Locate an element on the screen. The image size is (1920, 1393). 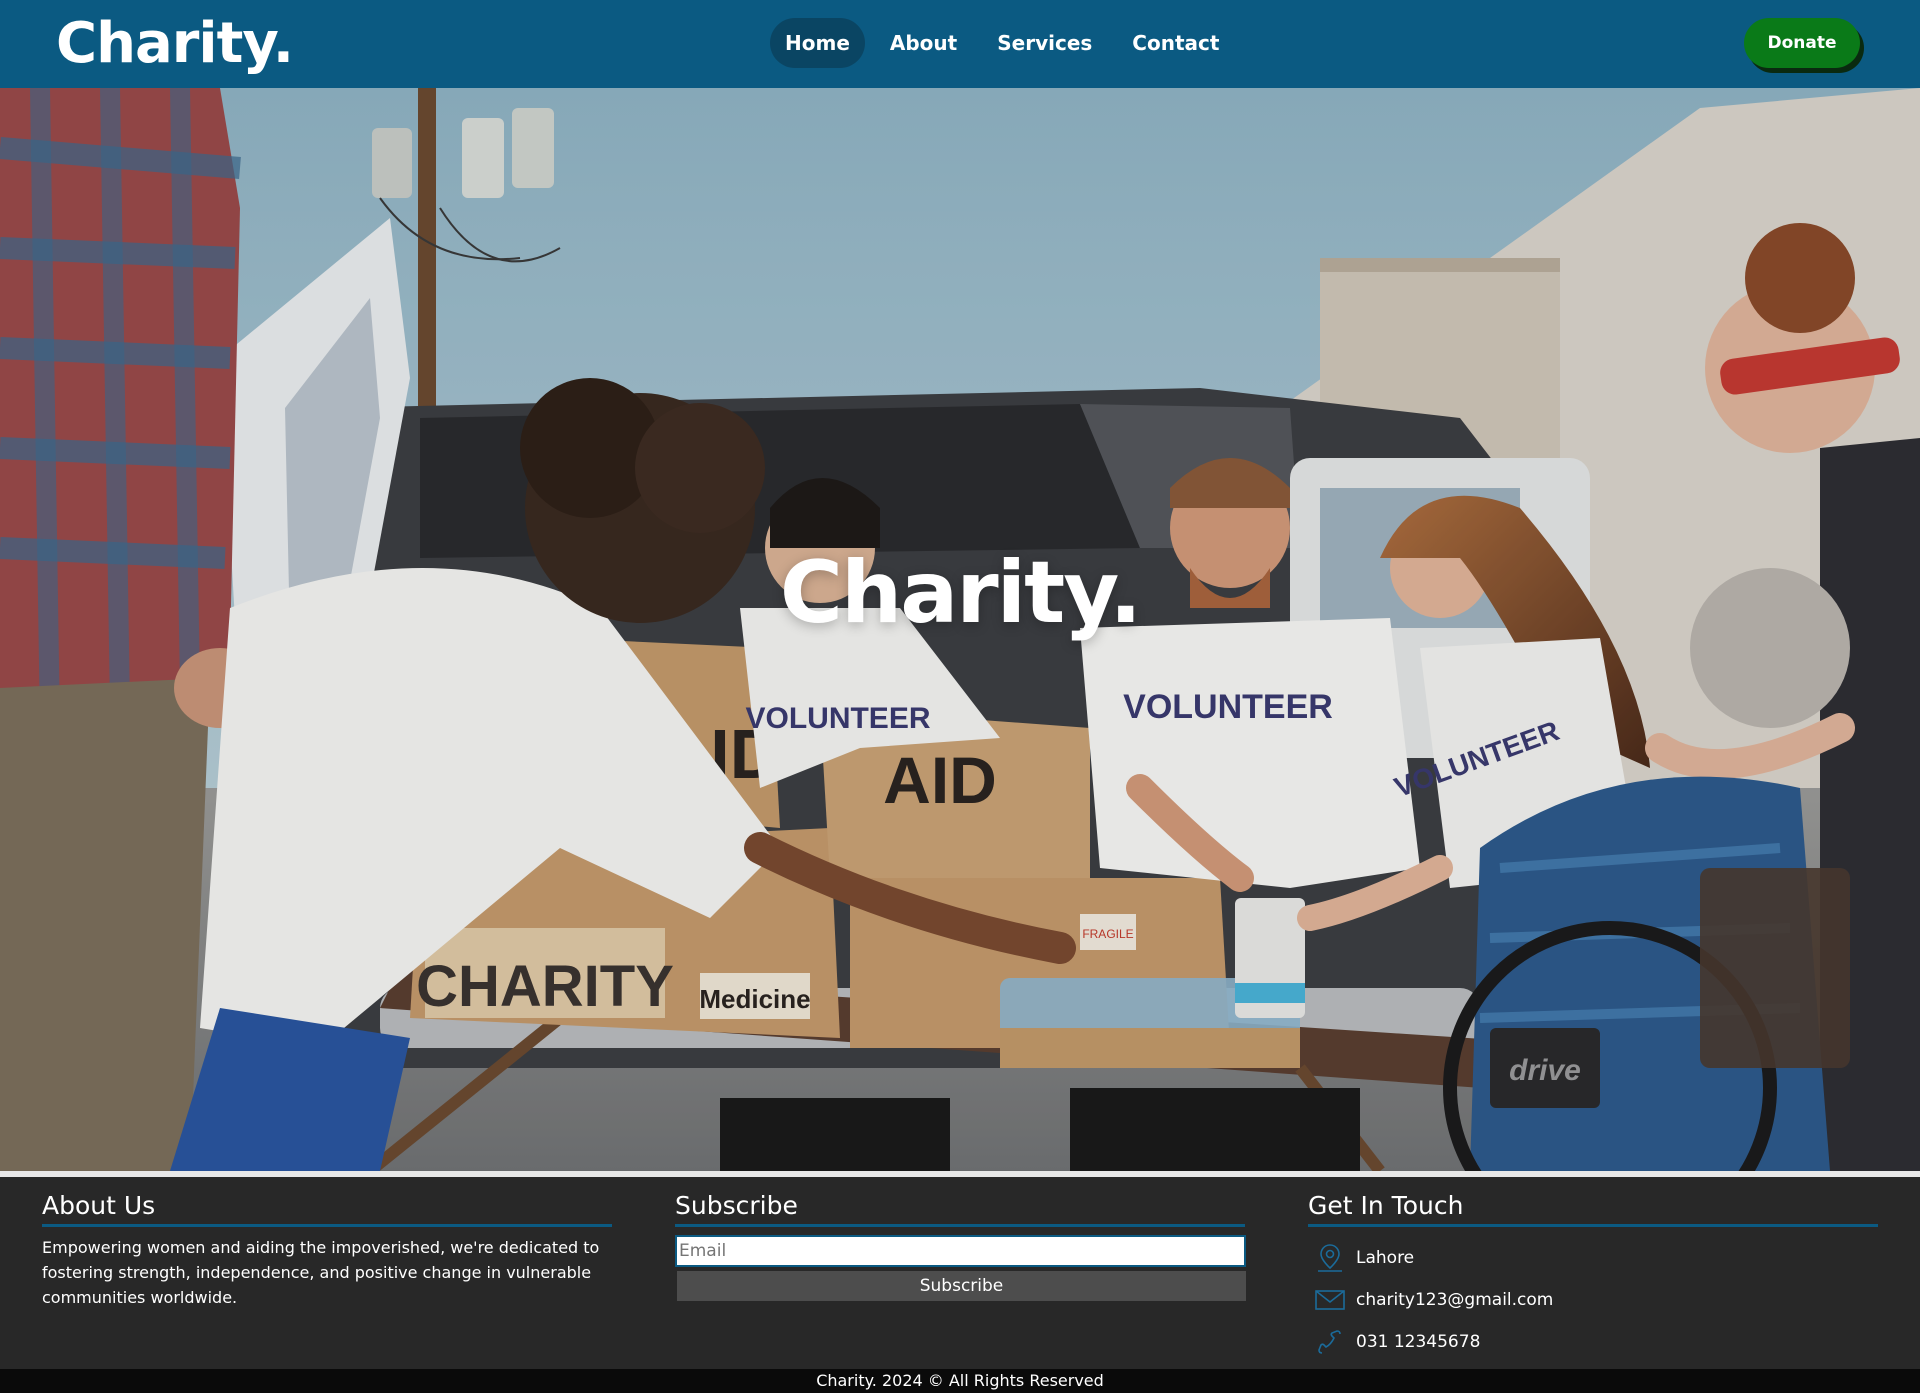
phone-icon is located at coordinates (1329, 1342).